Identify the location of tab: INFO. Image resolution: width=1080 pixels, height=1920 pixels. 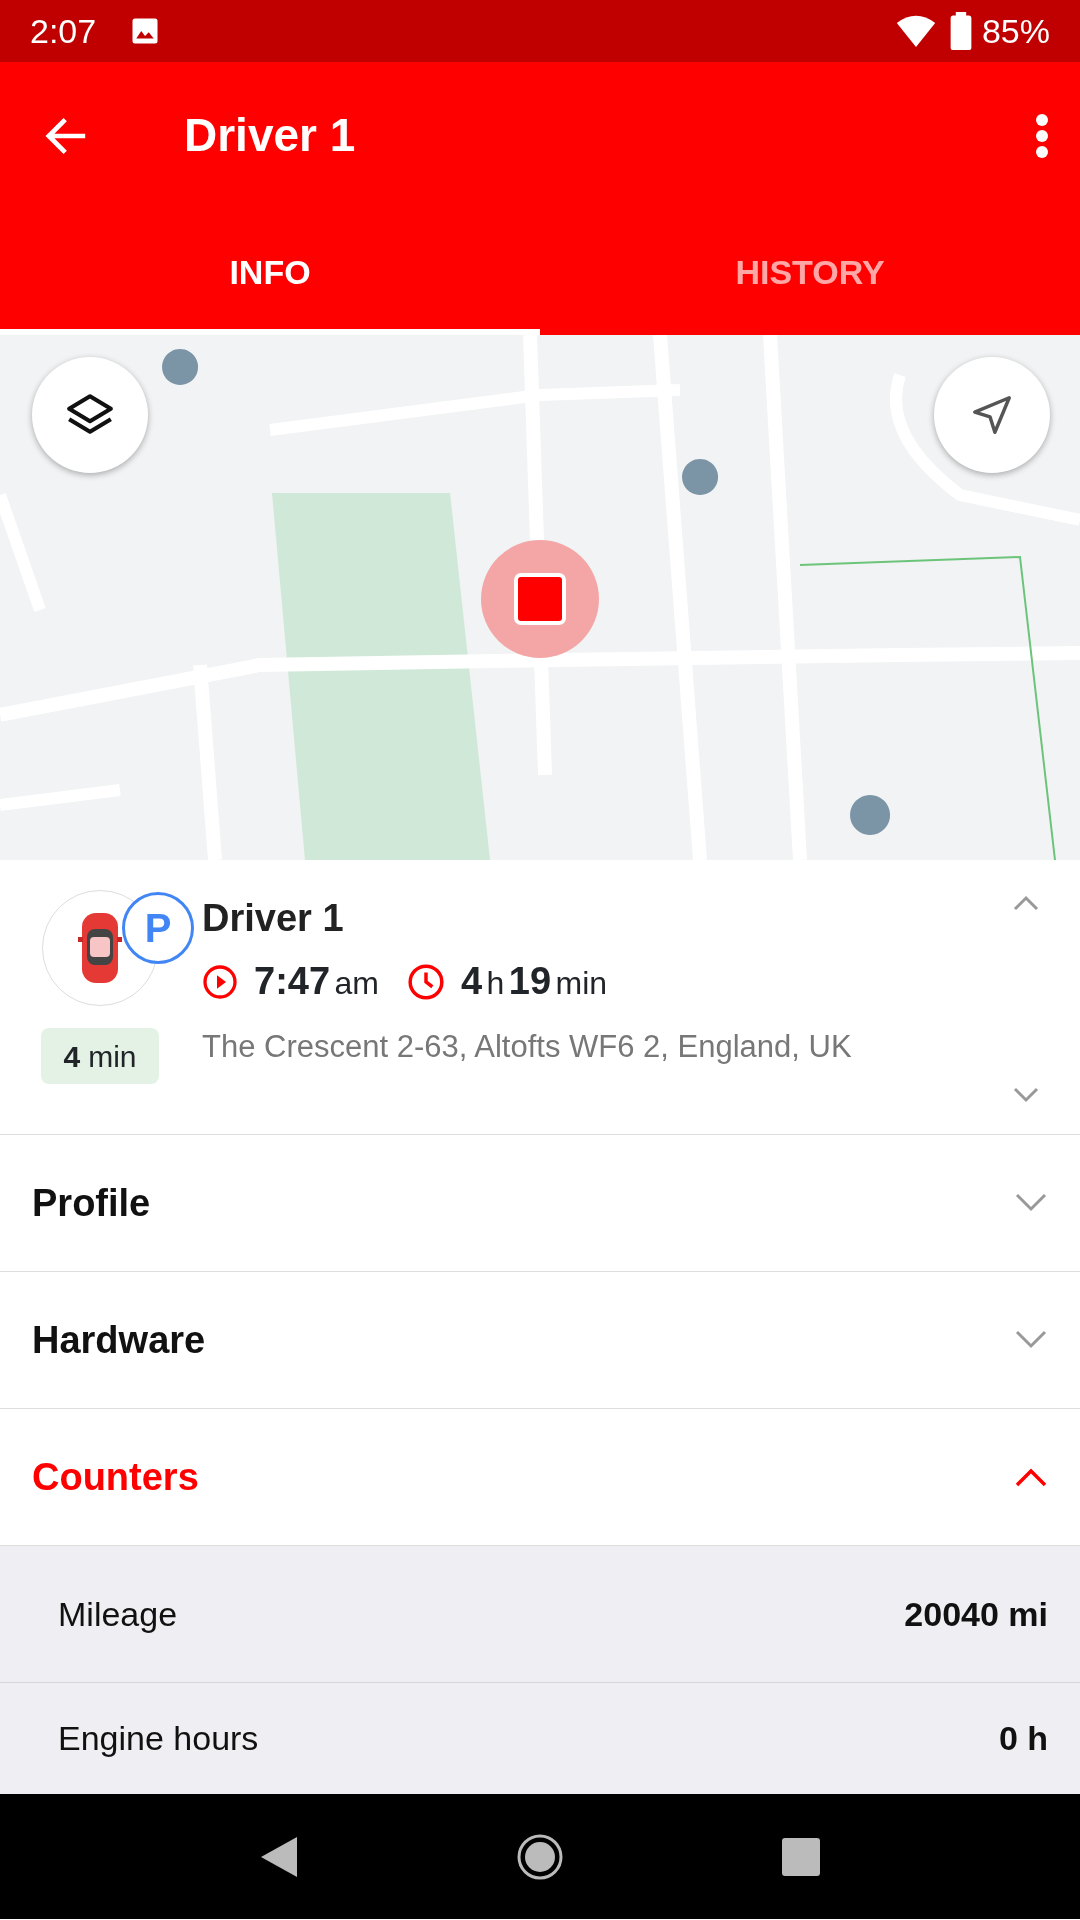
(270, 272).